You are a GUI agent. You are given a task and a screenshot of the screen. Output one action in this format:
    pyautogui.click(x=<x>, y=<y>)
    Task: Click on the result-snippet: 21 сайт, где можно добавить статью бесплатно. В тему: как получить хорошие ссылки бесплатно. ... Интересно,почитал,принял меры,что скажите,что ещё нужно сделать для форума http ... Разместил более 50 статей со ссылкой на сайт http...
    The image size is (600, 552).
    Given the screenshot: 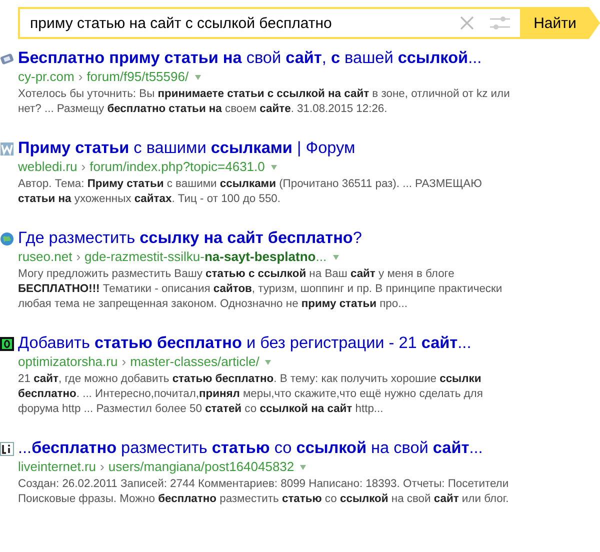 What is the action you would take?
    pyautogui.click(x=251, y=394)
    